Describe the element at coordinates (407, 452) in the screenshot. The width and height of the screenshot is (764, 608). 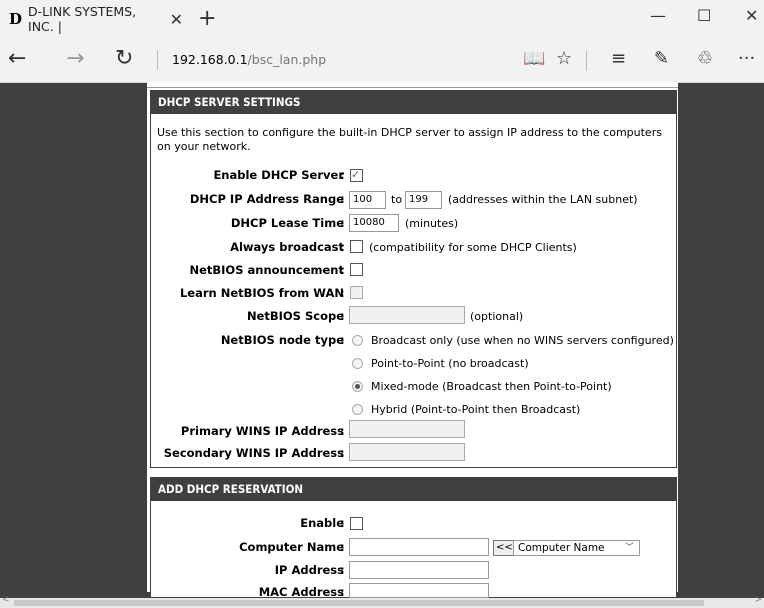
I see `secondary-wins-input` at that location.